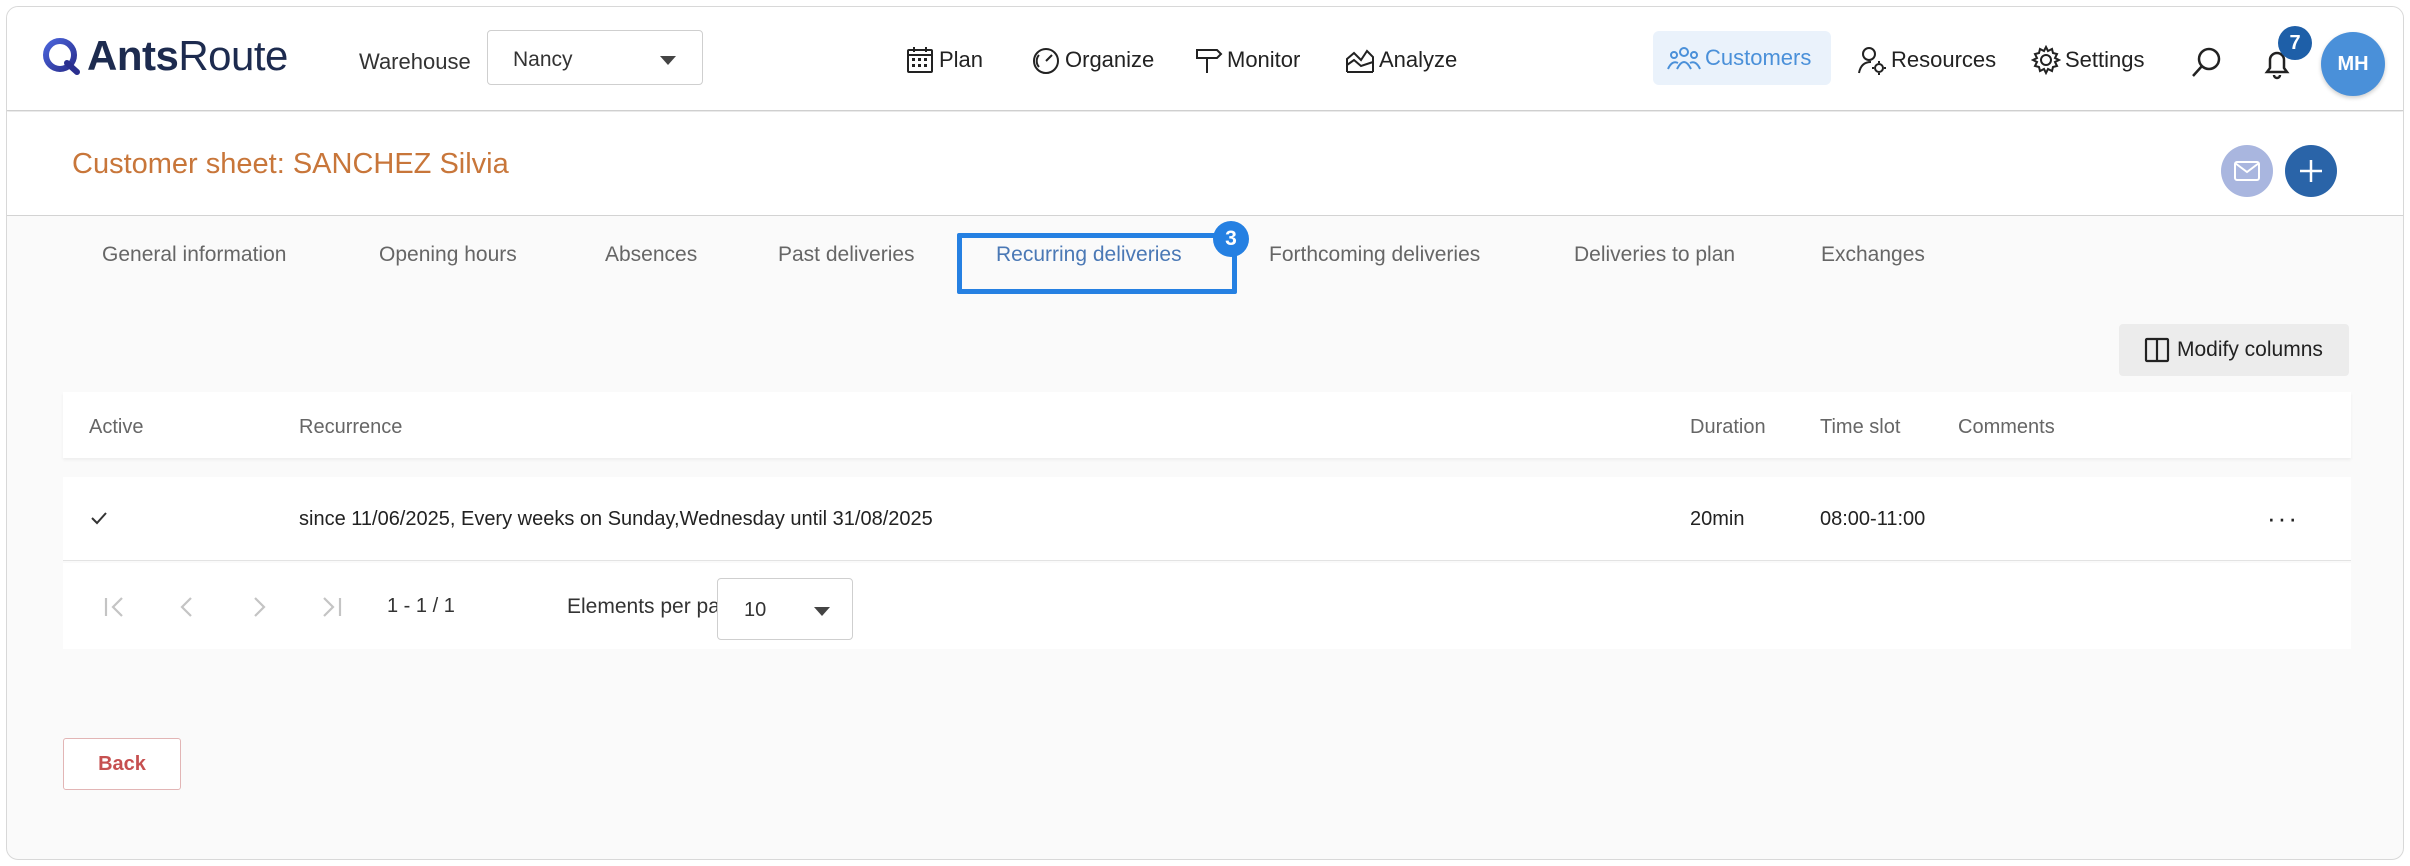  I want to click on nav-monitor: Monitor, so click(1246, 60).